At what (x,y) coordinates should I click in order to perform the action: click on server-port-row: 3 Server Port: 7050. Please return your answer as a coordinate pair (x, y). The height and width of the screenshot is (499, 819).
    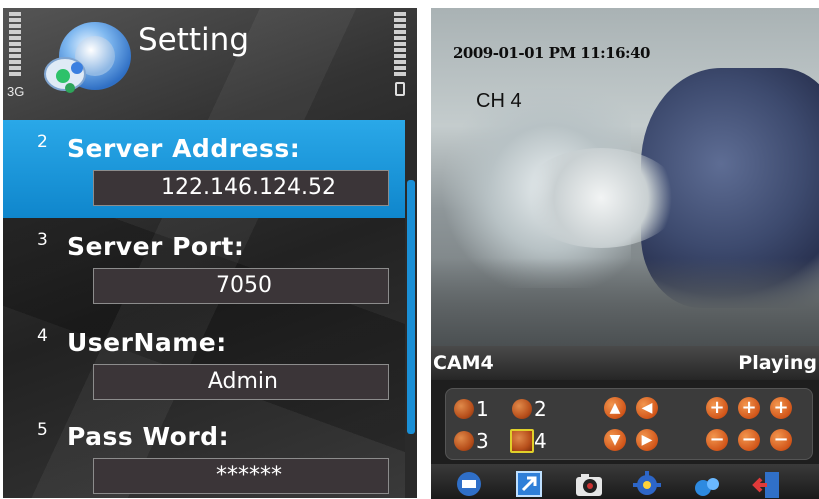
    Looking at the image, I should click on (204, 267).